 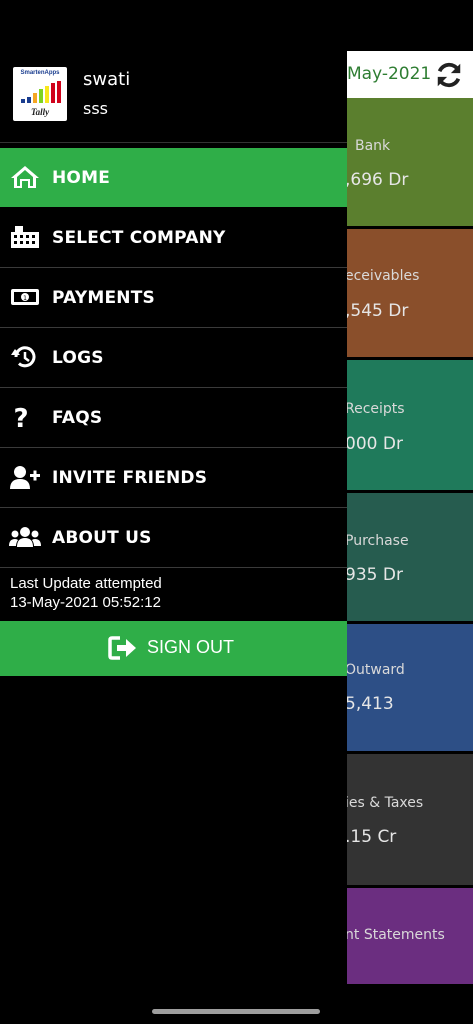 I want to click on last-update-label: Last Update attempted, so click(x=86, y=583).